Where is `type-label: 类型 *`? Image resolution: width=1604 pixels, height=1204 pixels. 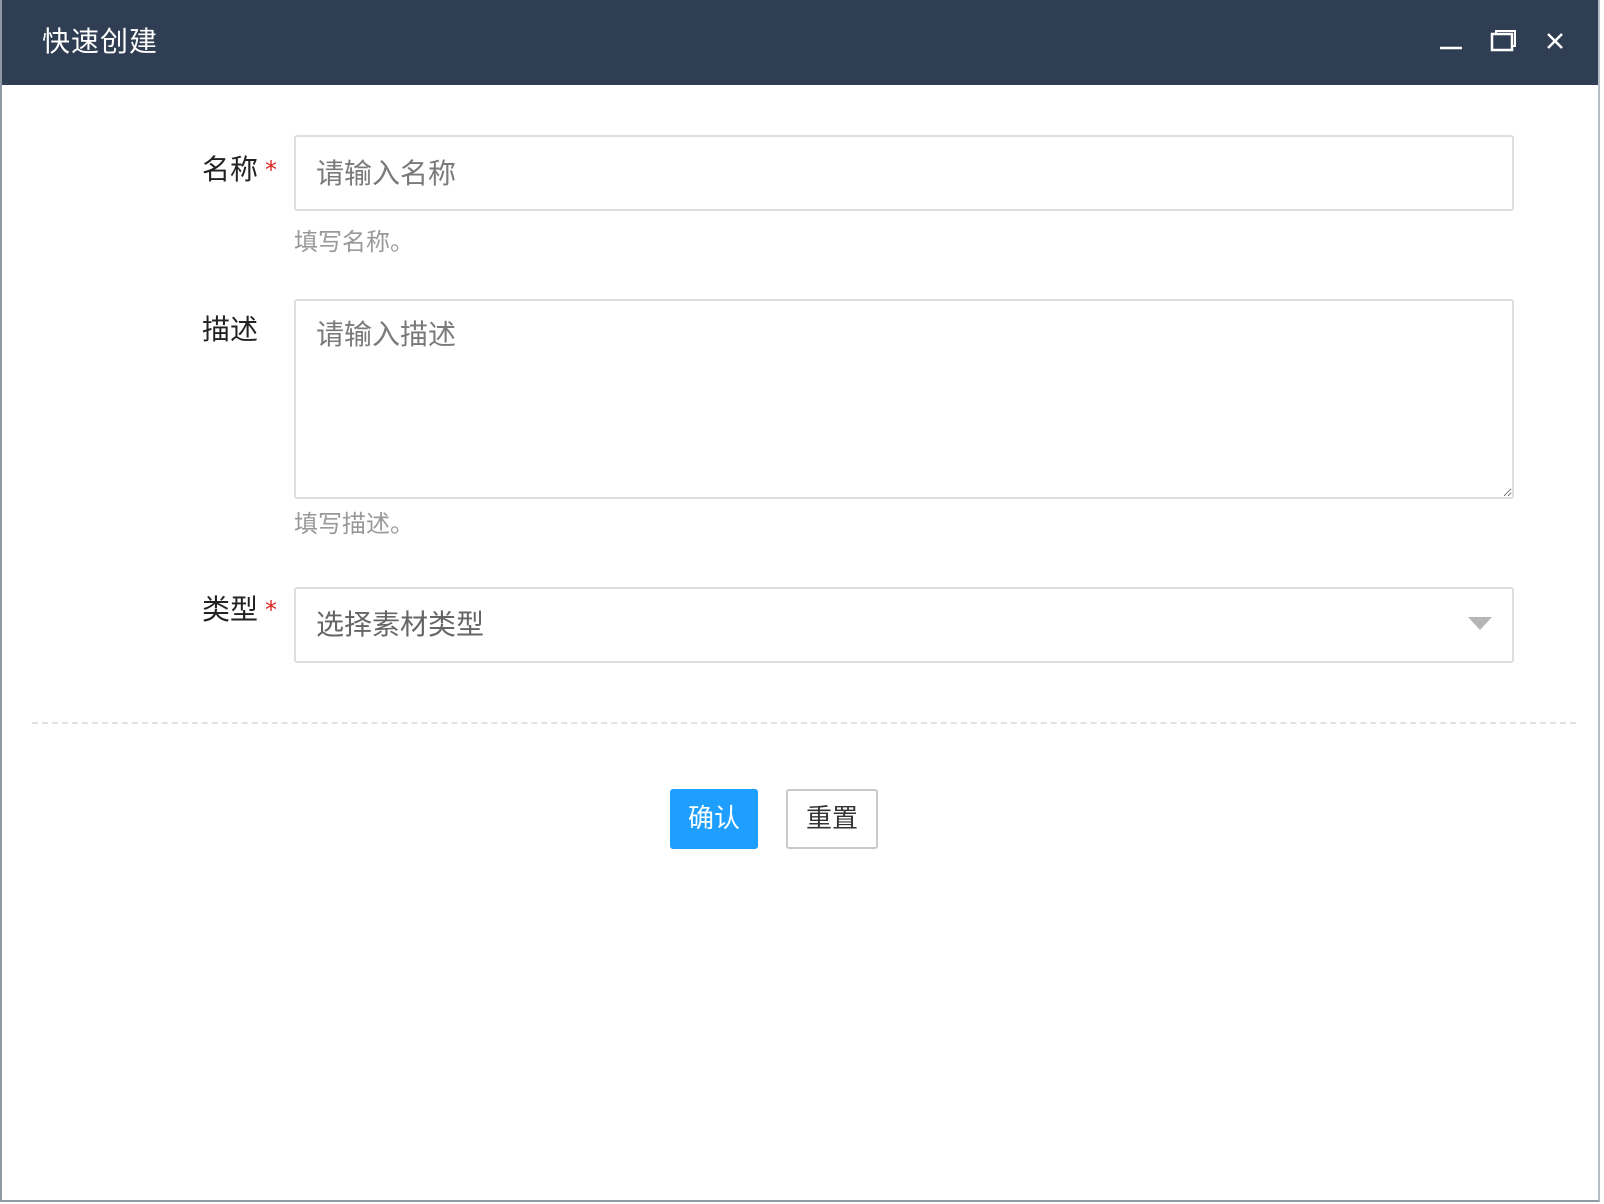 type-label: 类型 * is located at coordinates (228, 610).